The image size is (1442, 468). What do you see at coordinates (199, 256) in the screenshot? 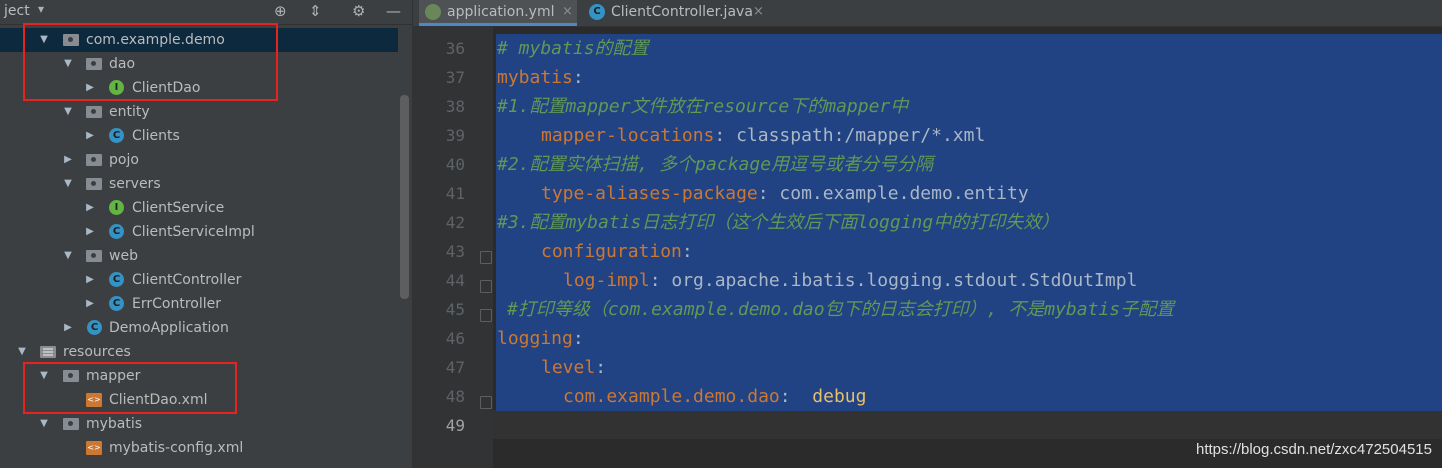
I see `tree-item-web: ▼ web` at bounding box center [199, 256].